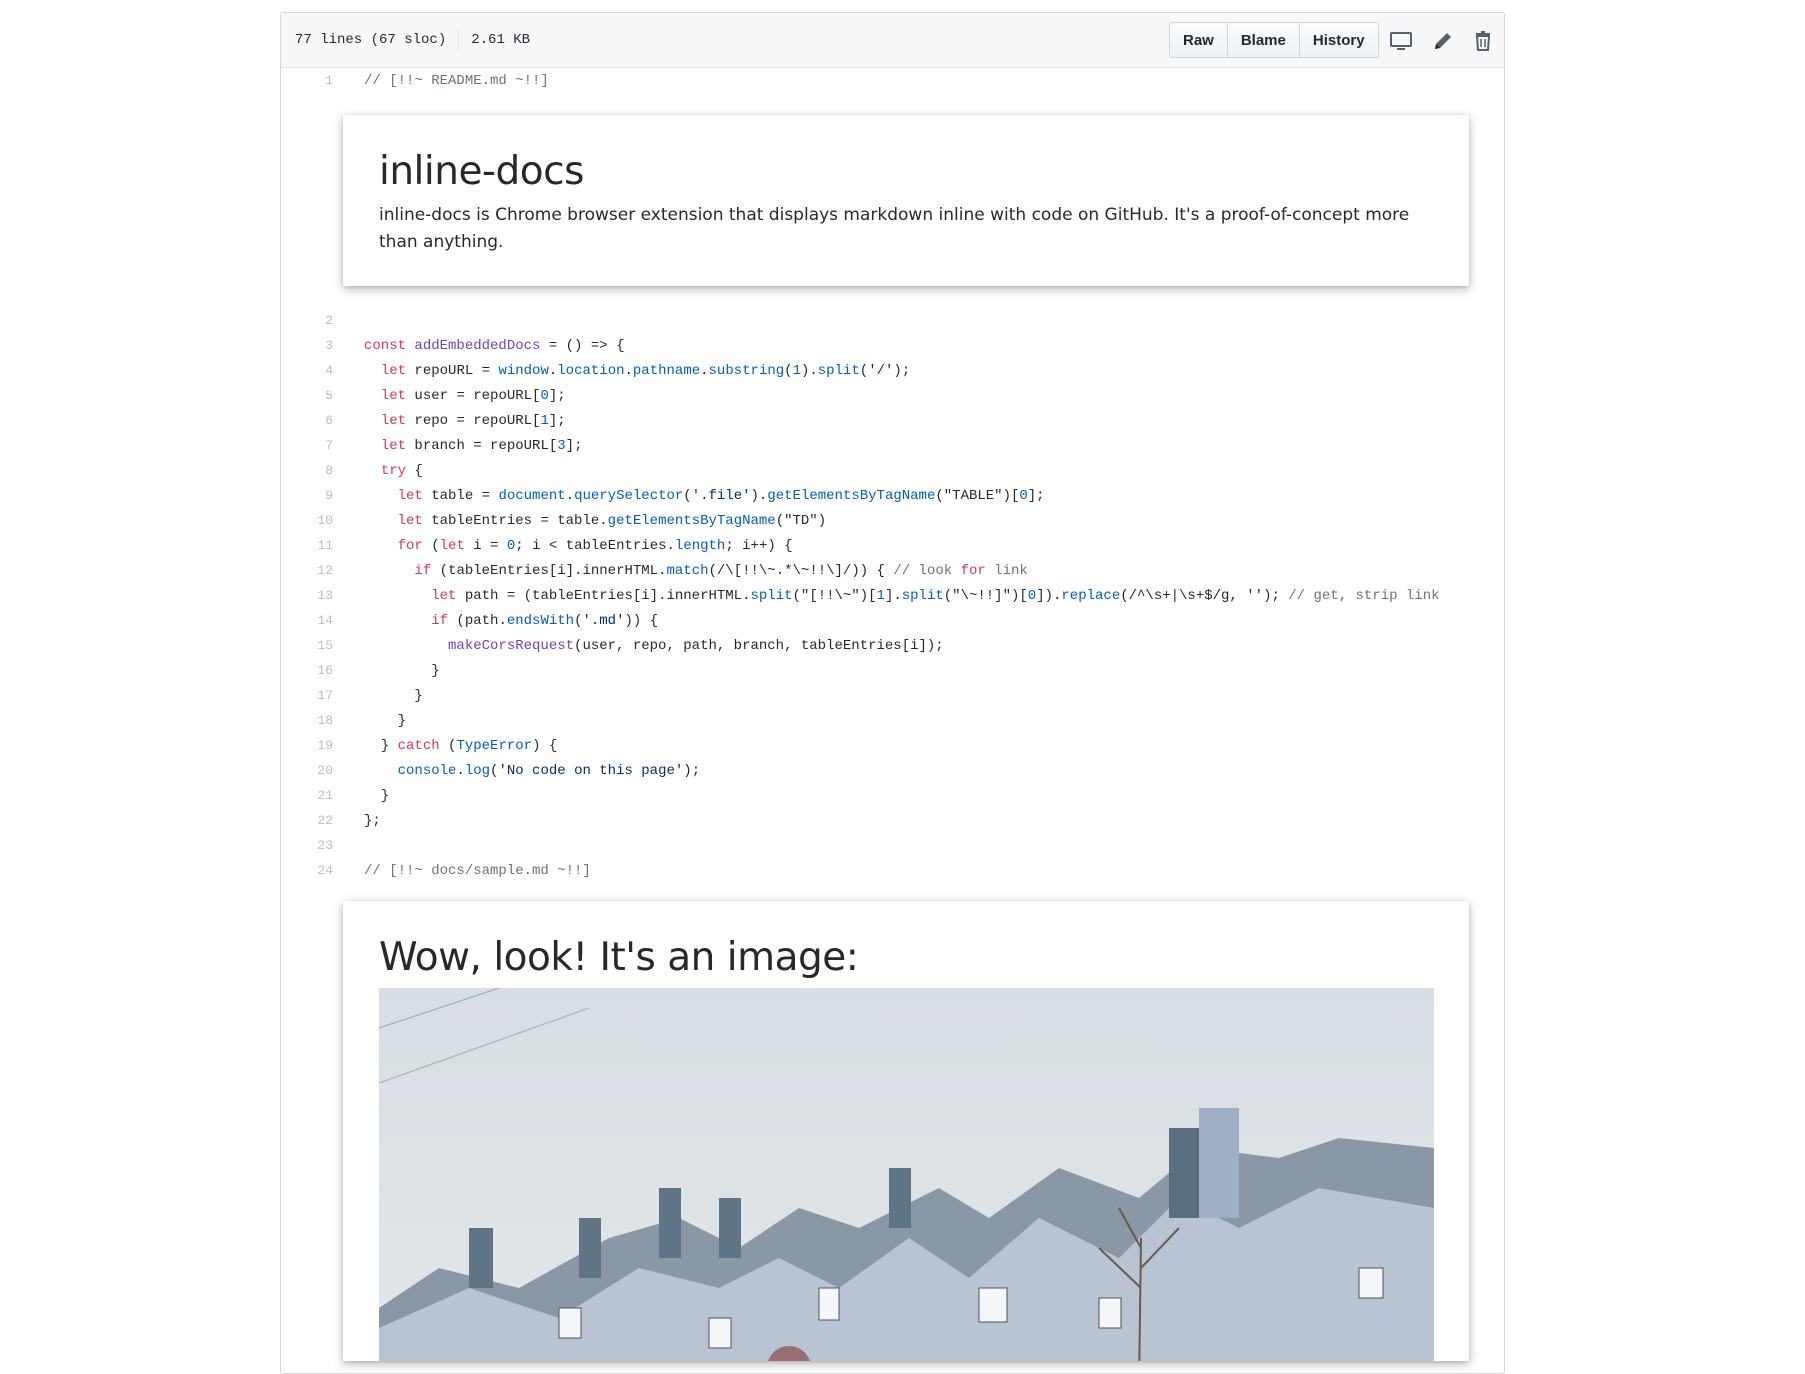  Describe the element at coordinates (1483, 41) in the screenshot. I see `trash-icon` at that location.